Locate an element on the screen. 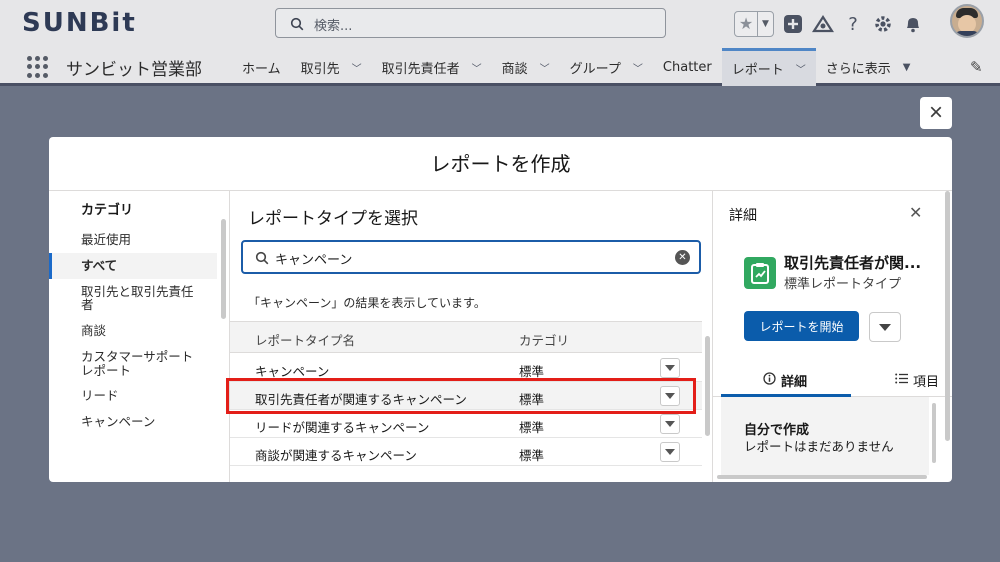  card-scrollbar is located at coordinates (934, 433).